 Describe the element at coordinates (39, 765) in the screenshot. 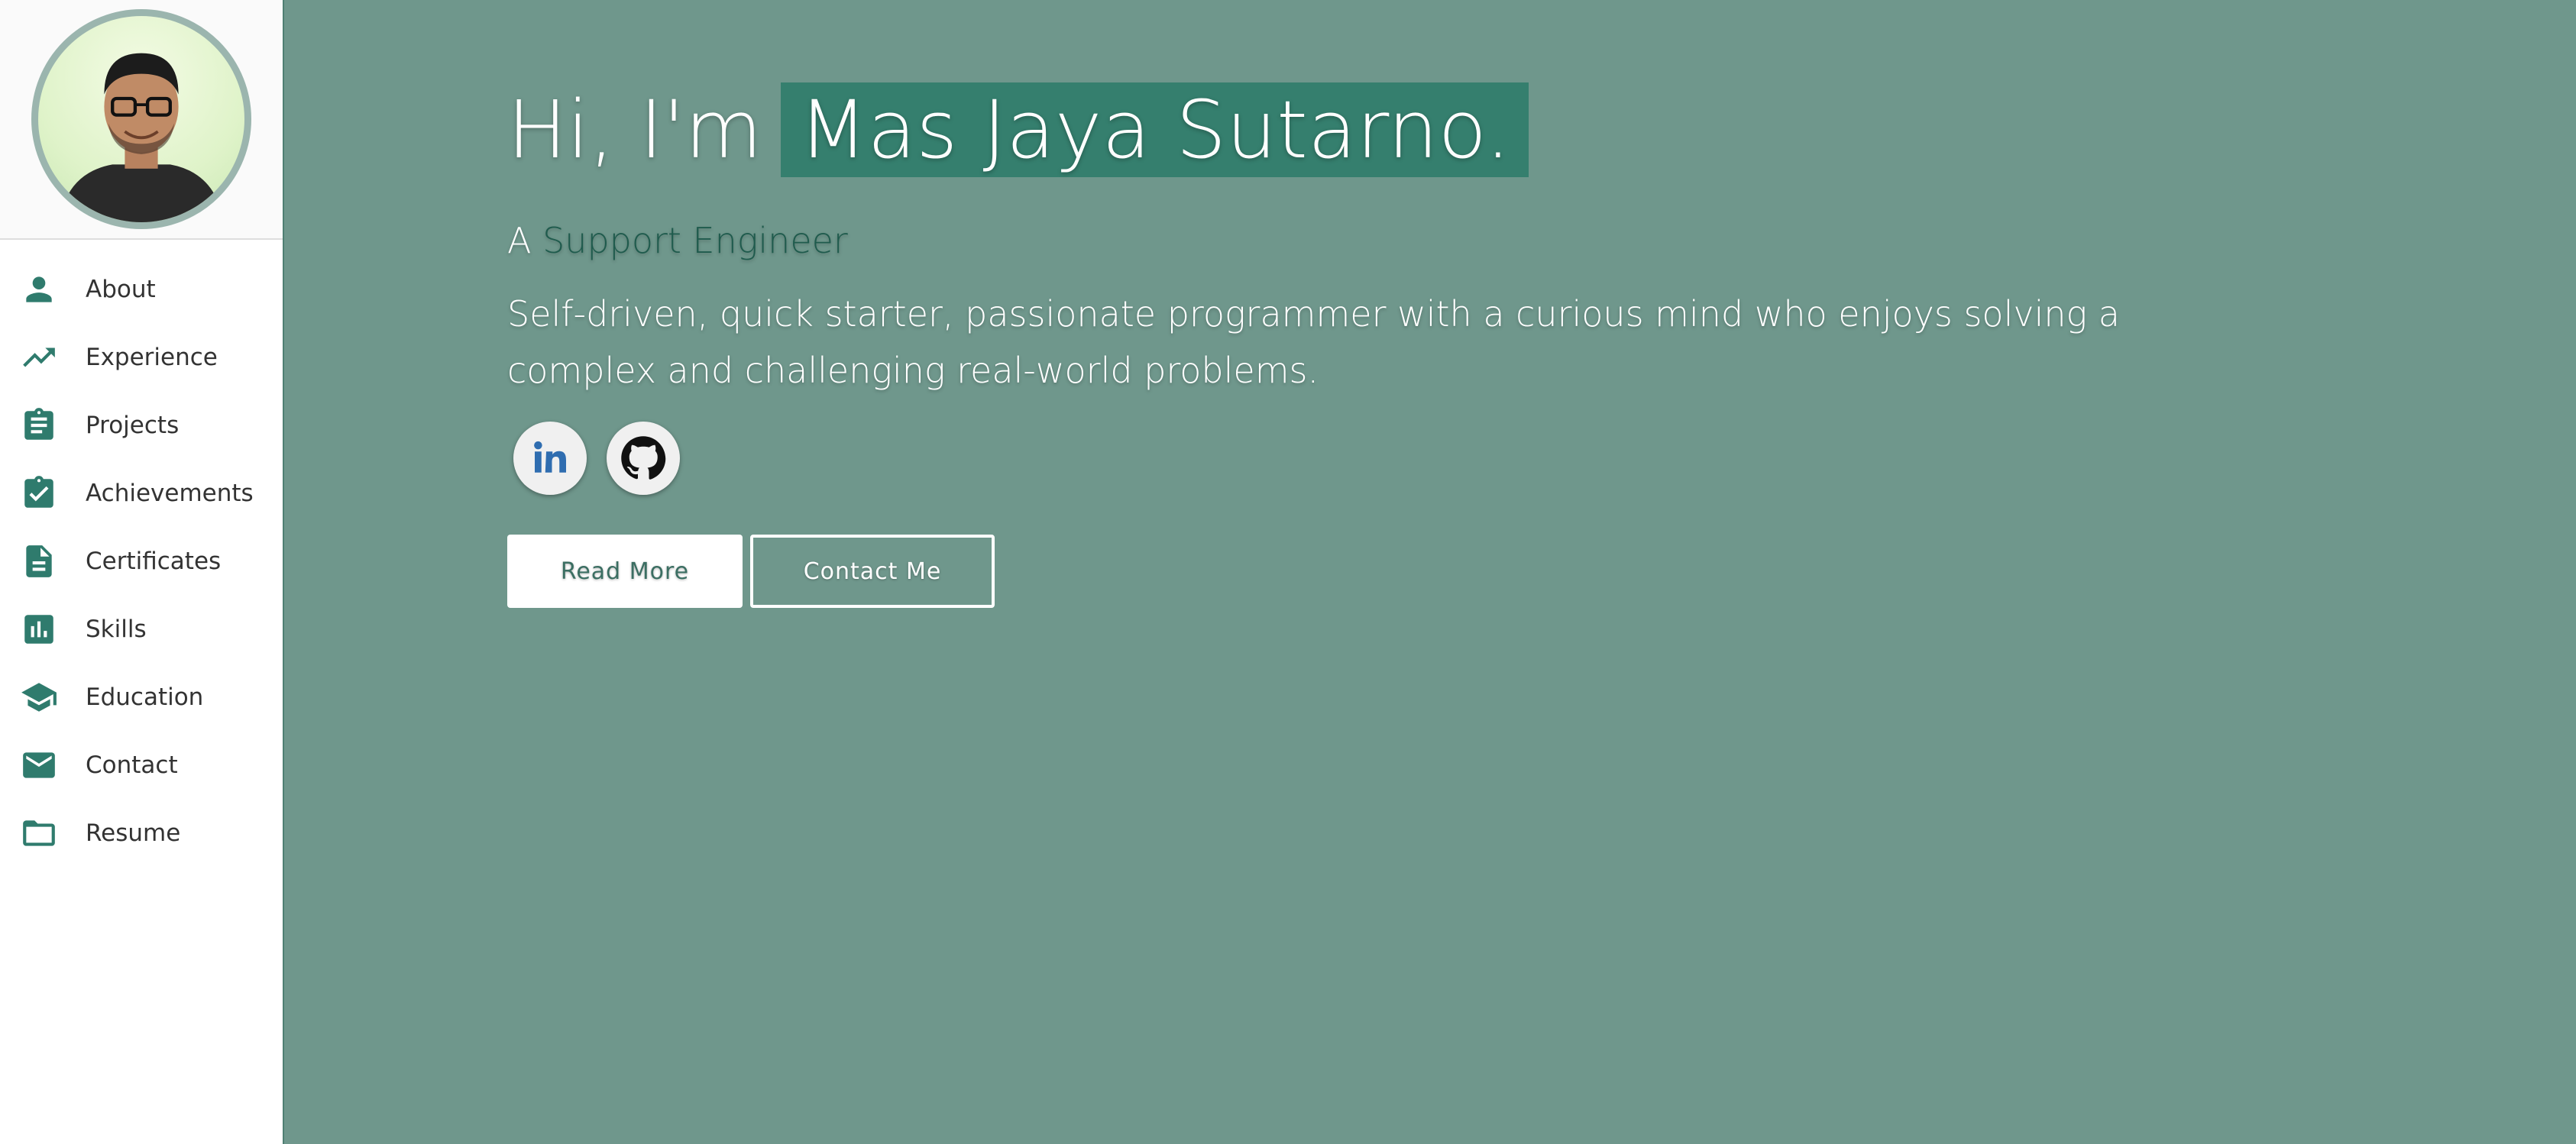

I see `mail-icon` at that location.